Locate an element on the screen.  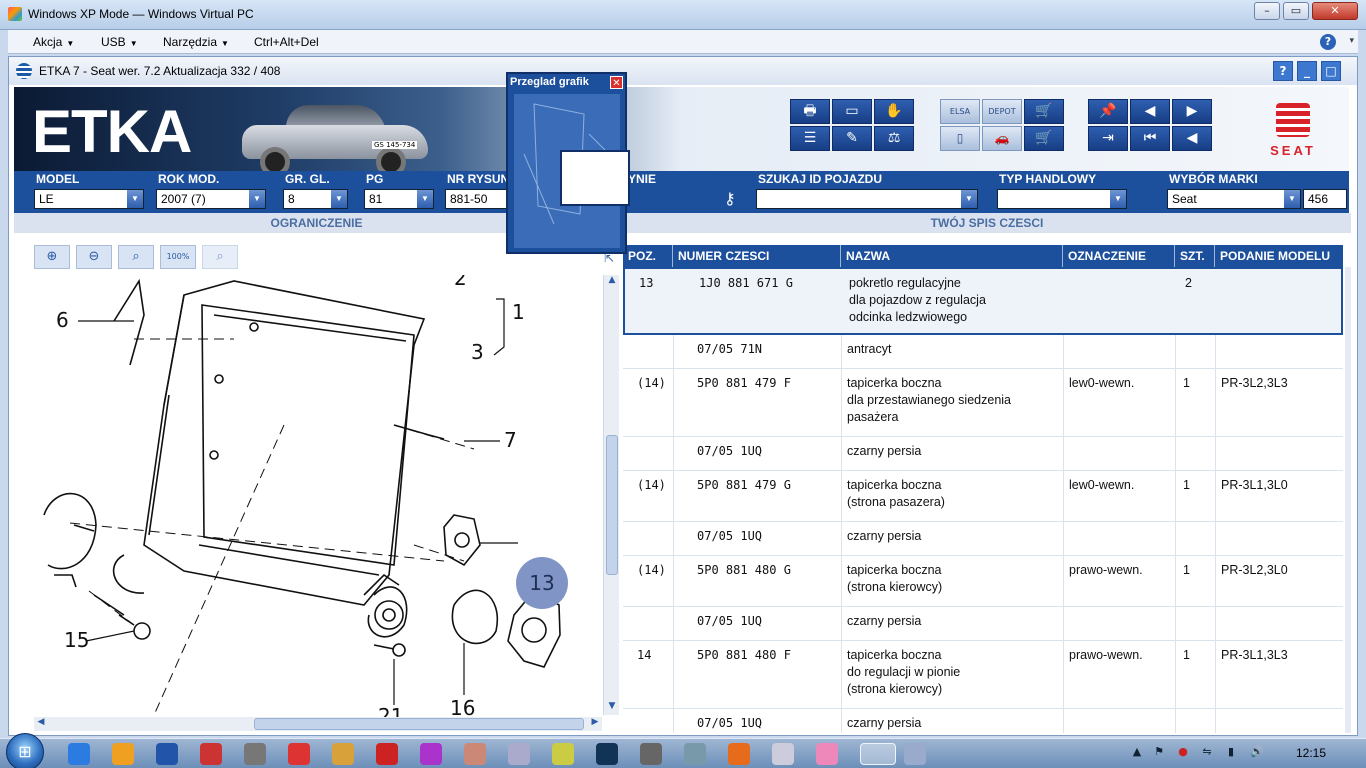
window-icon: ▭ is located at coordinates (852, 111).